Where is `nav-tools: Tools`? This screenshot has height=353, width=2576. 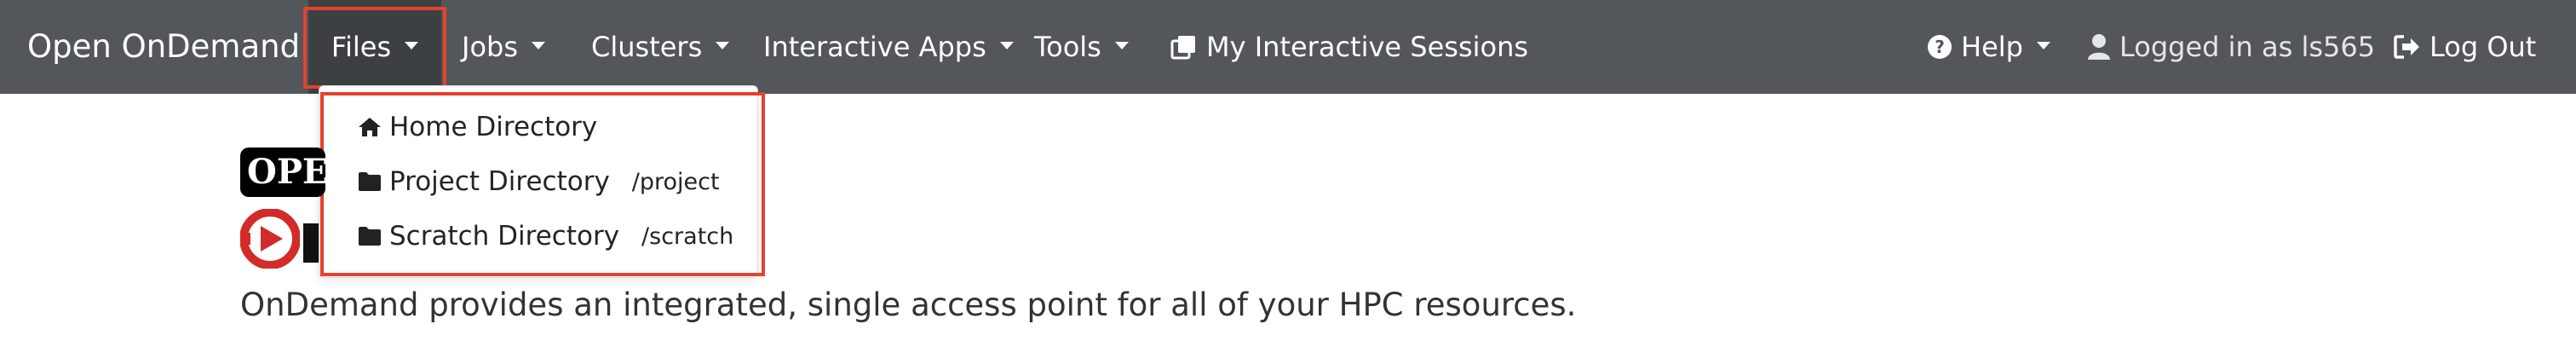
nav-tools: Tools is located at coordinates (1081, 47).